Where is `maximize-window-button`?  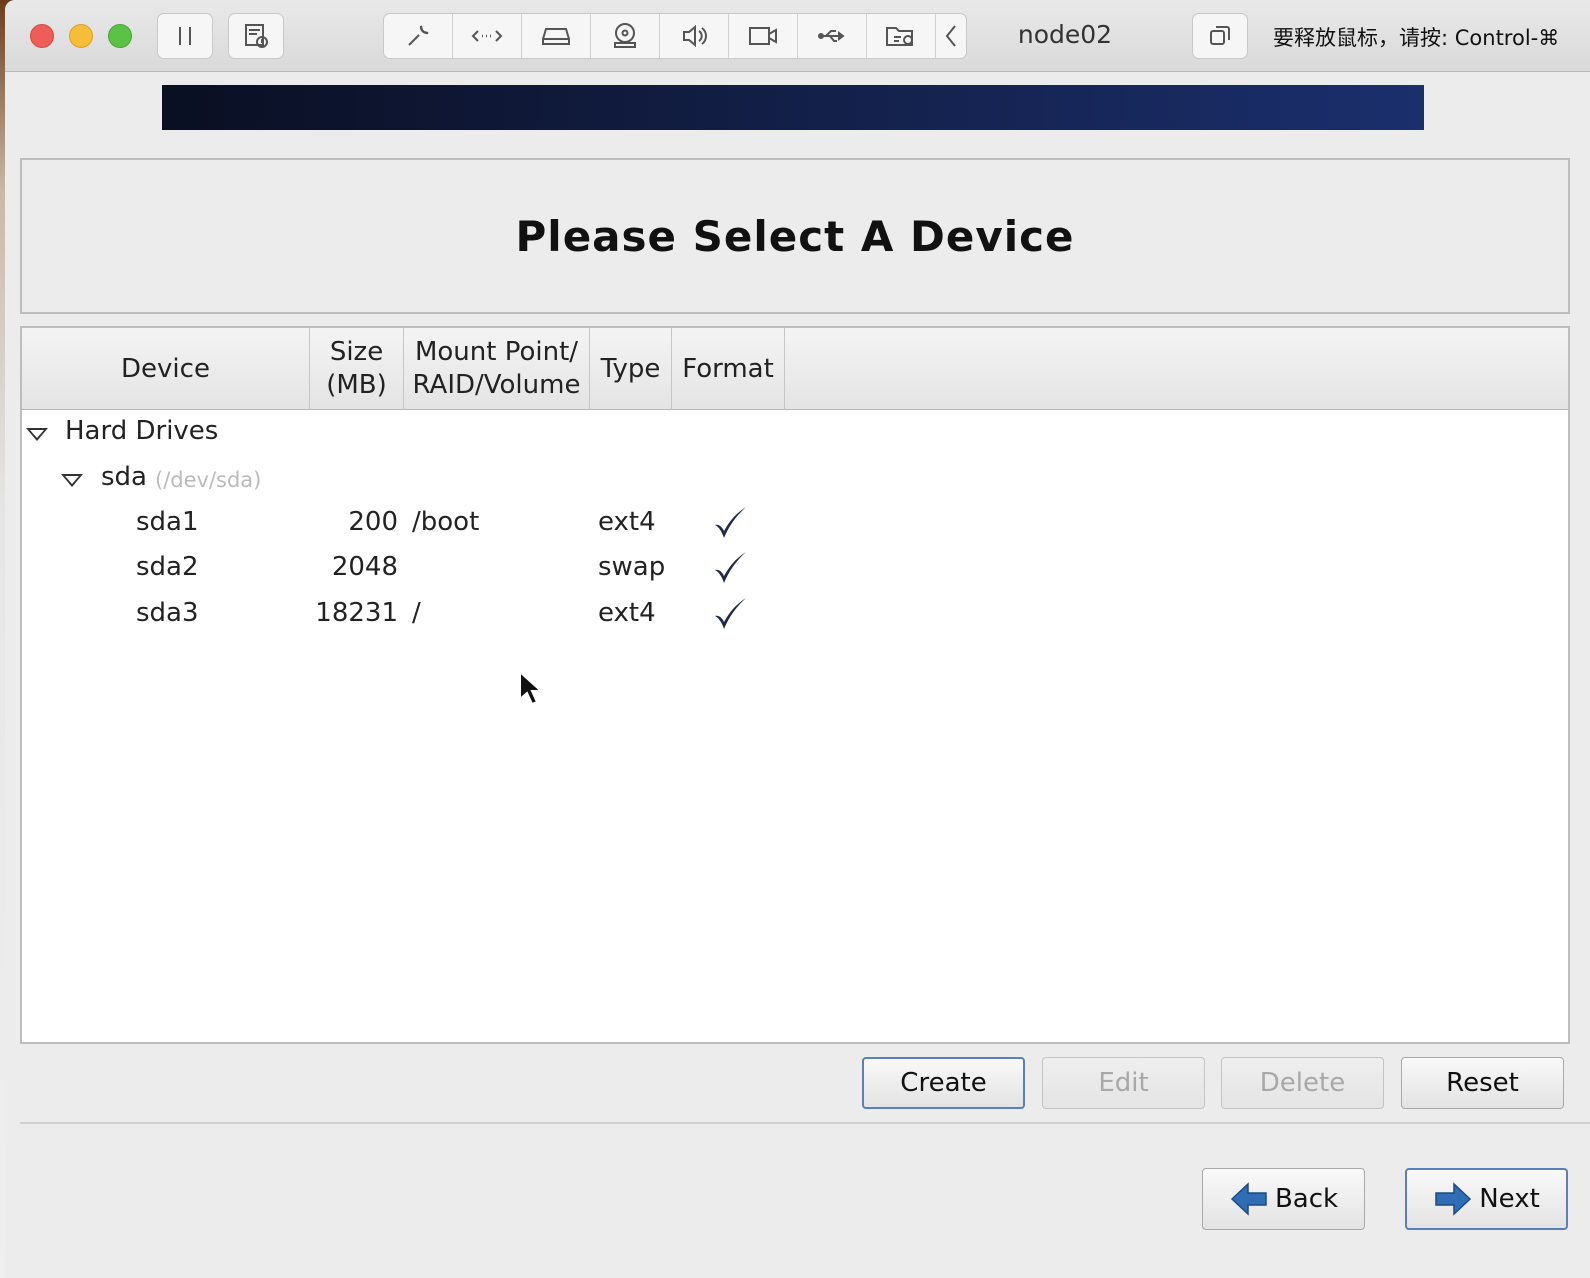 maximize-window-button is located at coordinates (120, 36).